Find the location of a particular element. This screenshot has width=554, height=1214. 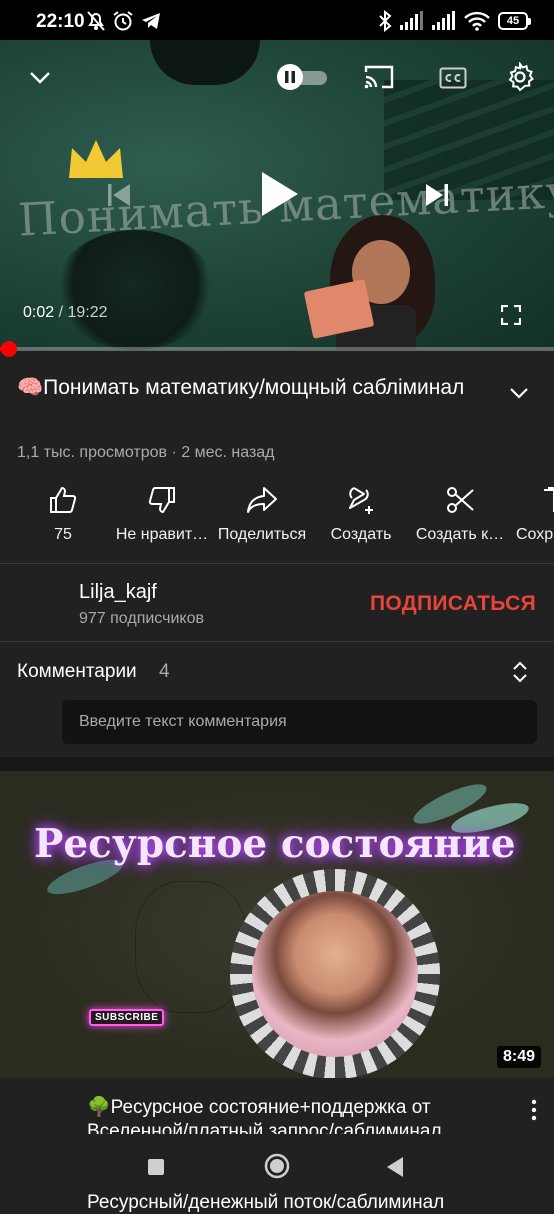

square-icon is located at coordinates (156, 1167).